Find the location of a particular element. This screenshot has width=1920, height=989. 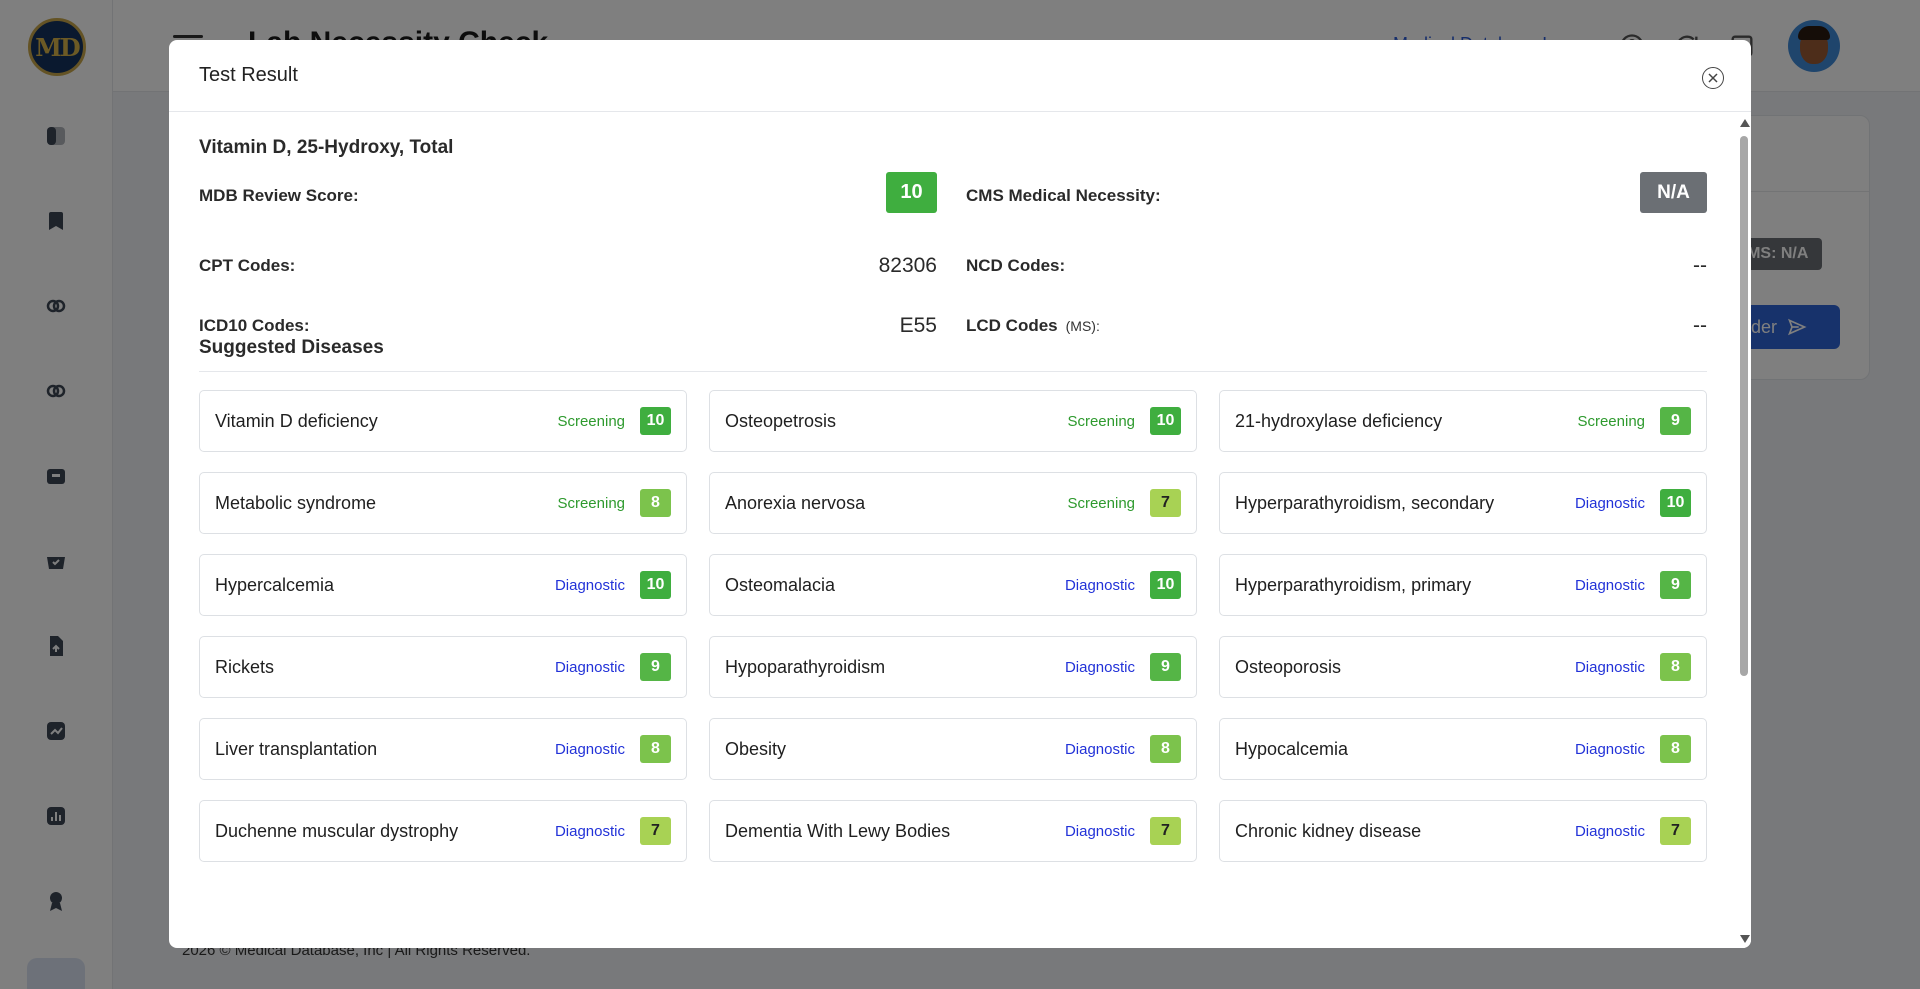

lcd-codes-field: LCD Codes (MS): -- is located at coordinates (1336, 335).